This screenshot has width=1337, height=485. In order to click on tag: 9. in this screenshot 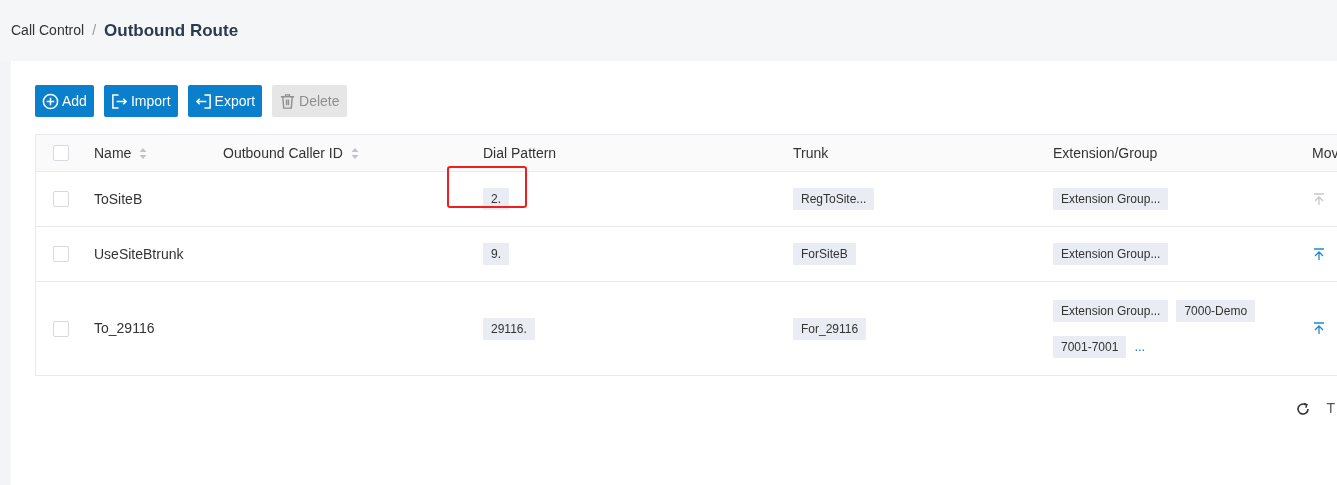, I will do `click(496, 254)`.